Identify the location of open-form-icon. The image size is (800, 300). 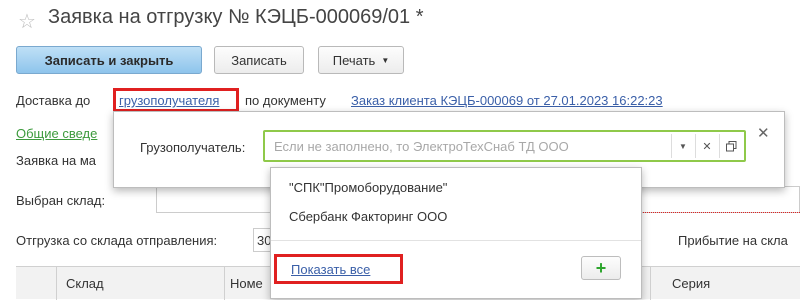
(730, 146).